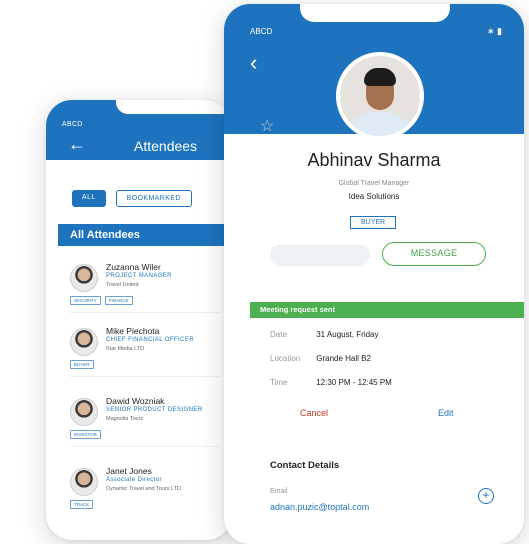 This screenshot has width=529, height=544. I want to click on bookmark-star-icon: ☆, so click(267, 126).